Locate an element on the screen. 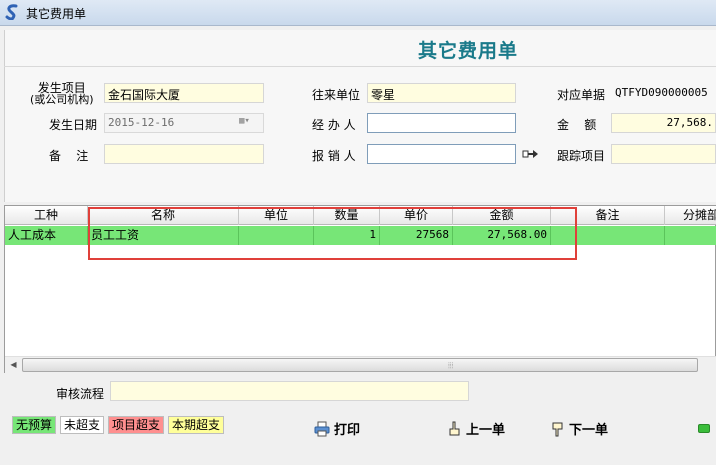  cell-amount: 27,568.00 is located at coordinates (502, 235).